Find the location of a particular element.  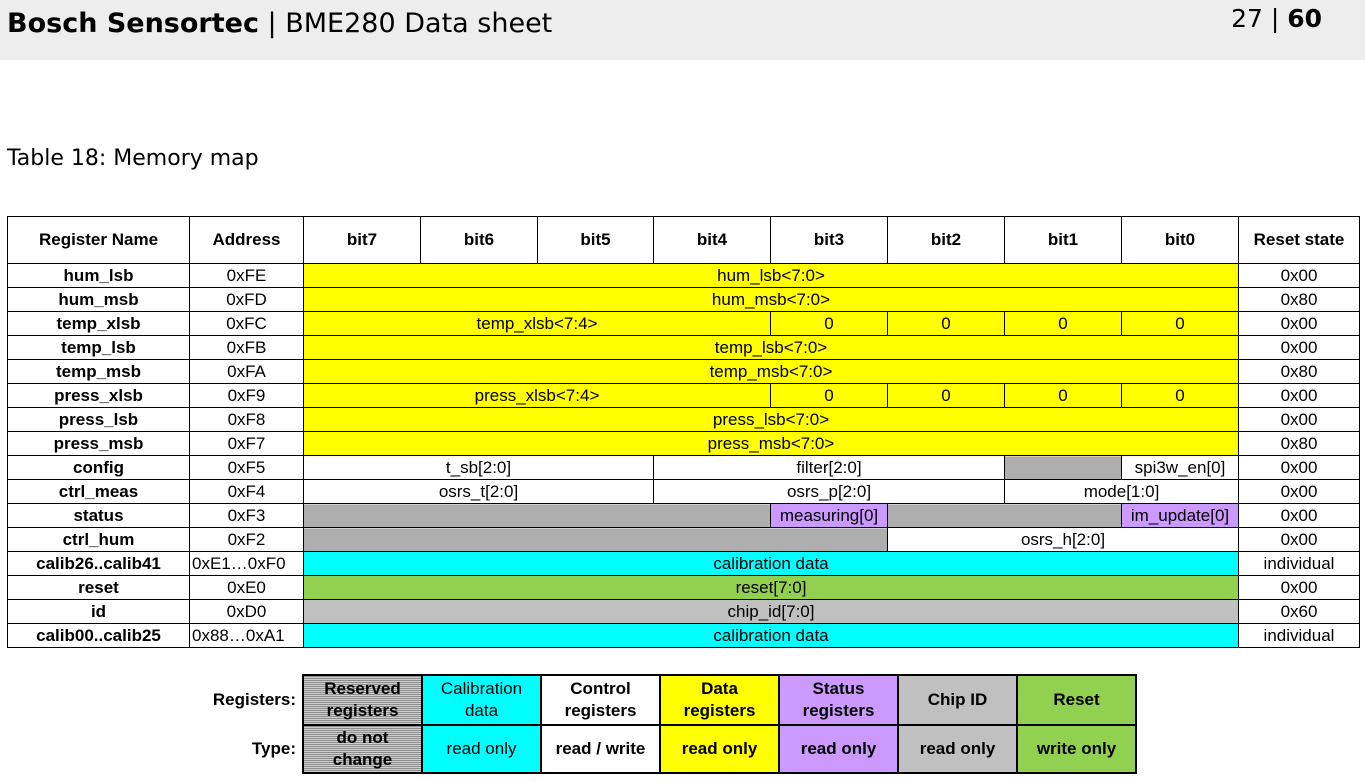

register-name: temp_lsb is located at coordinates (98, 347).